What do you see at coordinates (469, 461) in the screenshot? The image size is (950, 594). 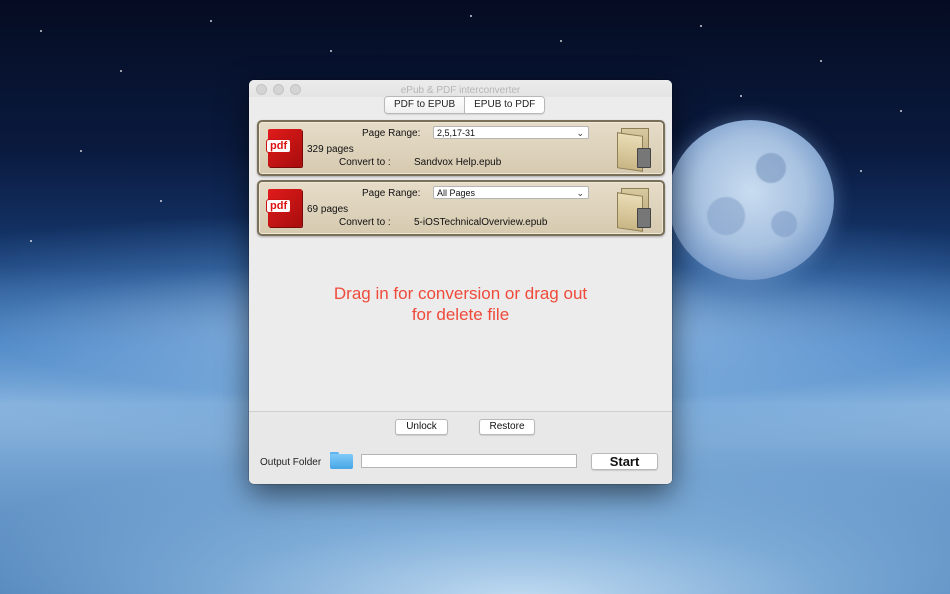 I see `output-path-field` at bounding box center [469, 461].